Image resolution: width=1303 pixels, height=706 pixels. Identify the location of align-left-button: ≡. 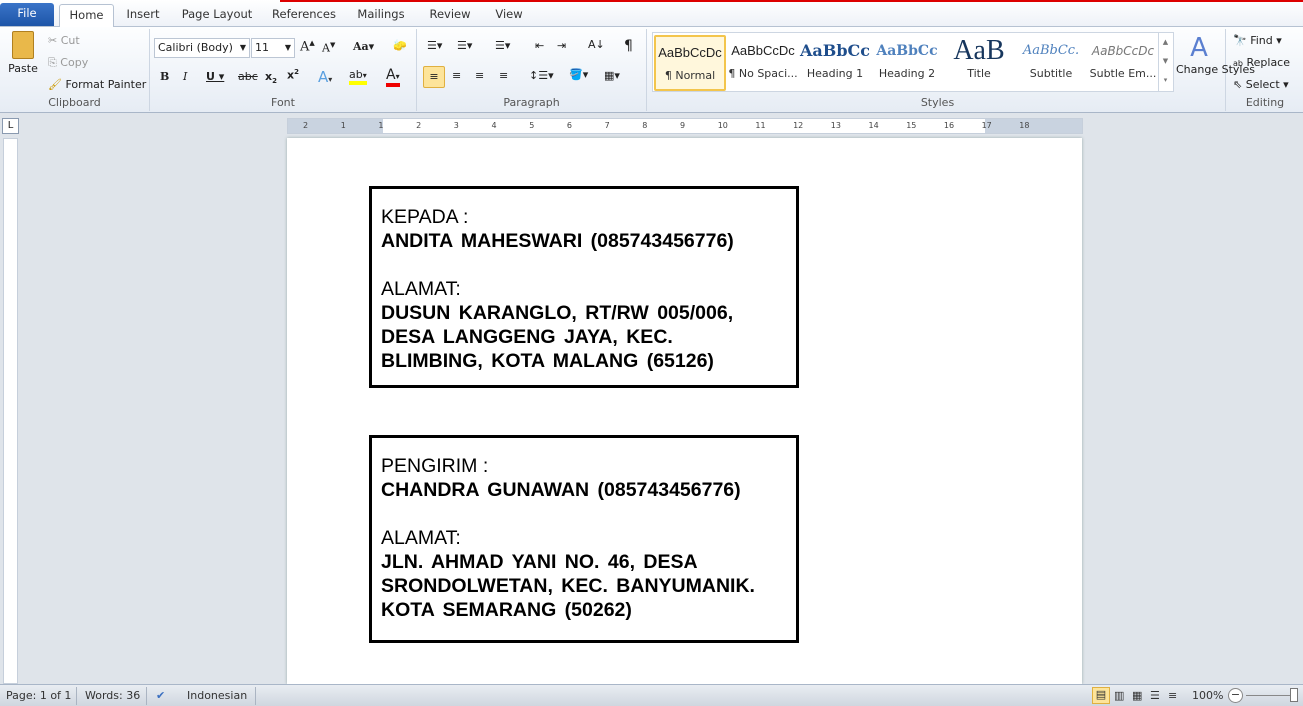
(434, 77).